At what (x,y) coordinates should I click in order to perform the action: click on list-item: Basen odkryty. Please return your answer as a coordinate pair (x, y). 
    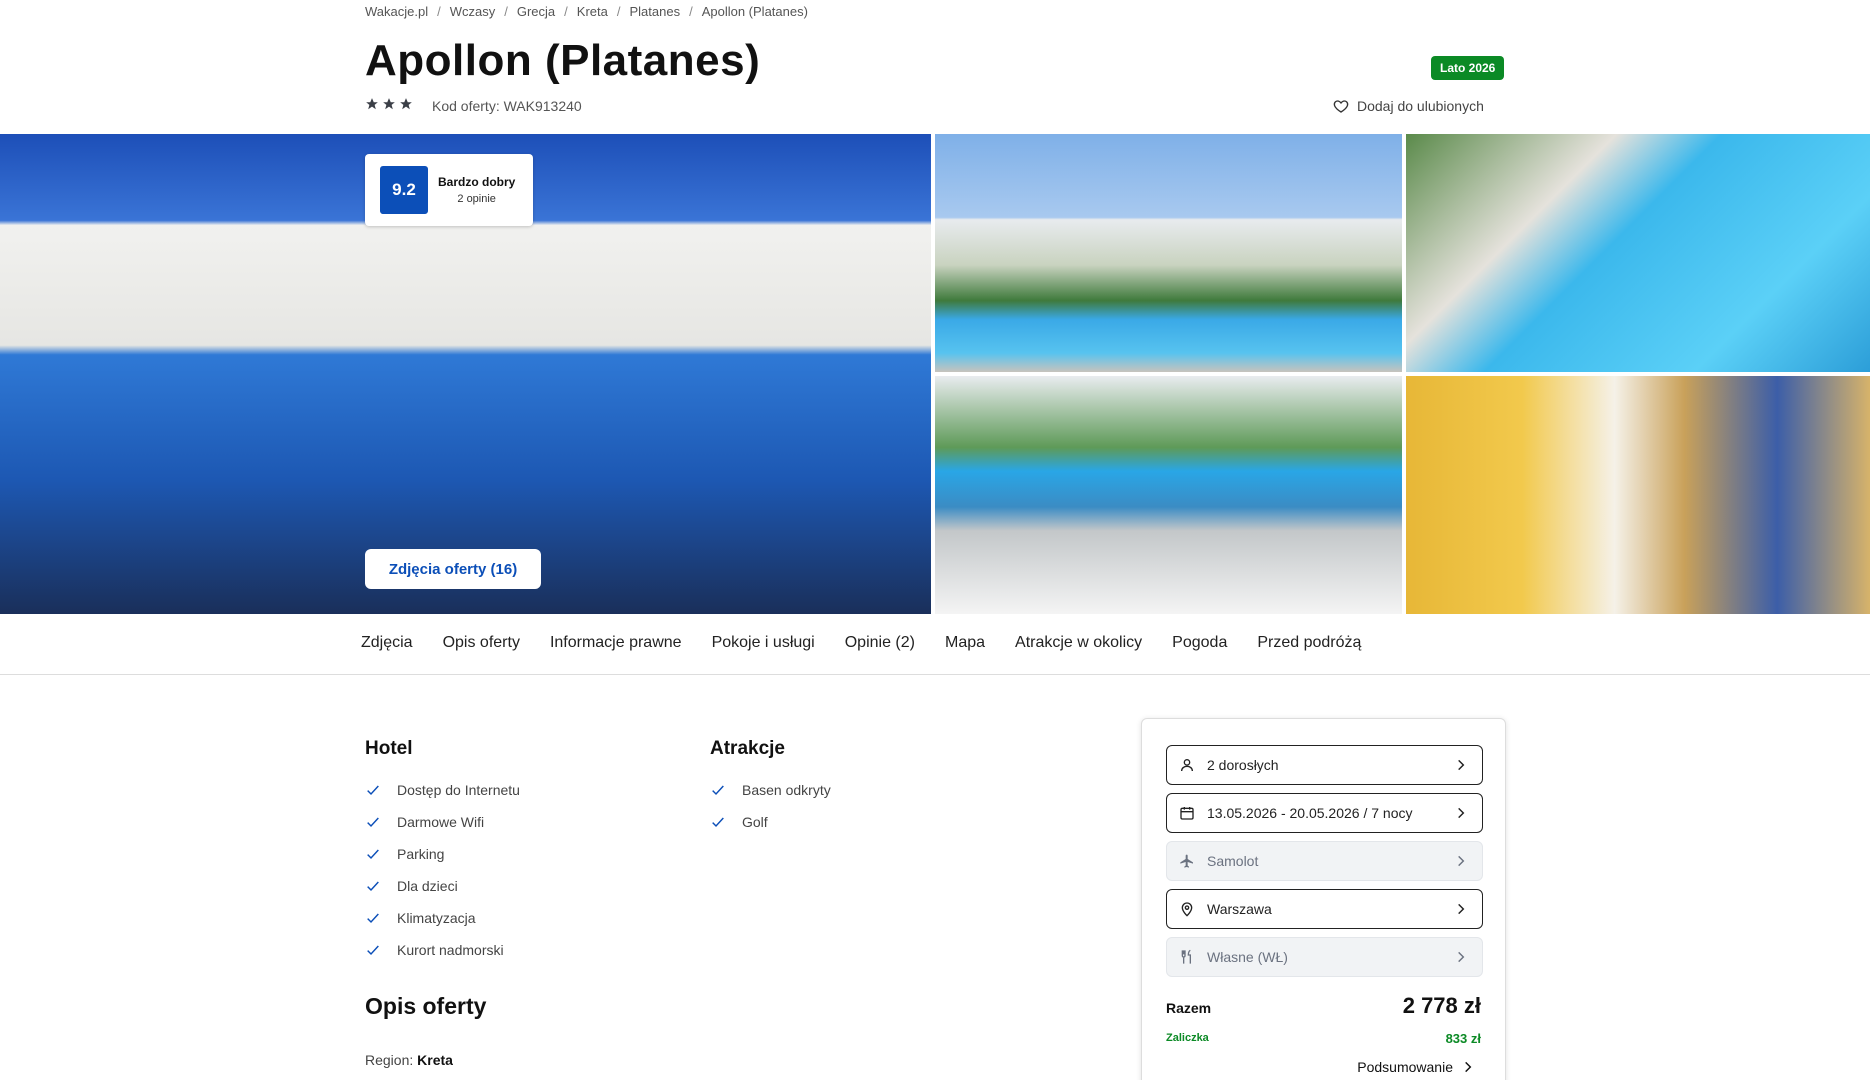
    Looking at the image, I should click on (770, 790).